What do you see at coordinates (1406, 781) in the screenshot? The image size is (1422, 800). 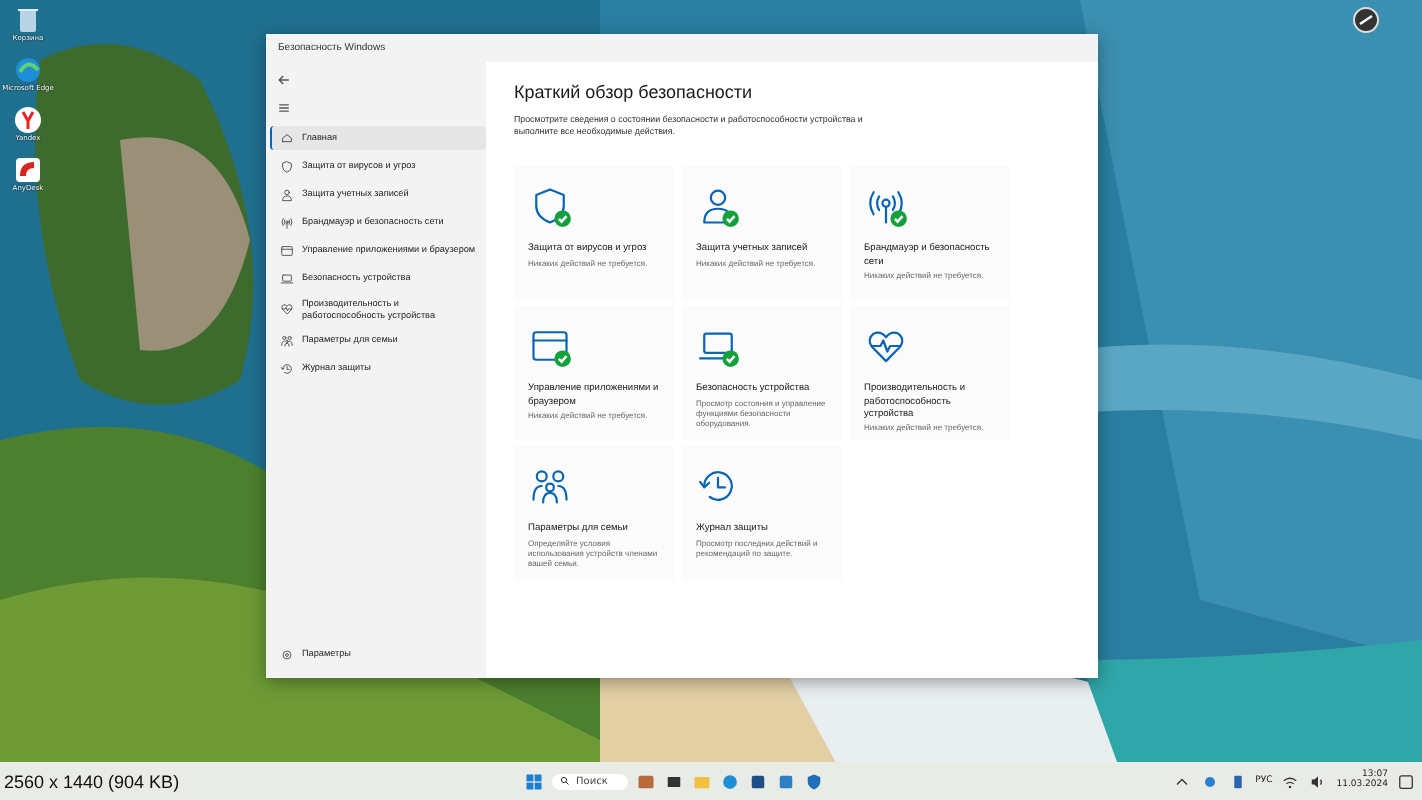 I see `notification-icon` at bounding box center [1406, 781].